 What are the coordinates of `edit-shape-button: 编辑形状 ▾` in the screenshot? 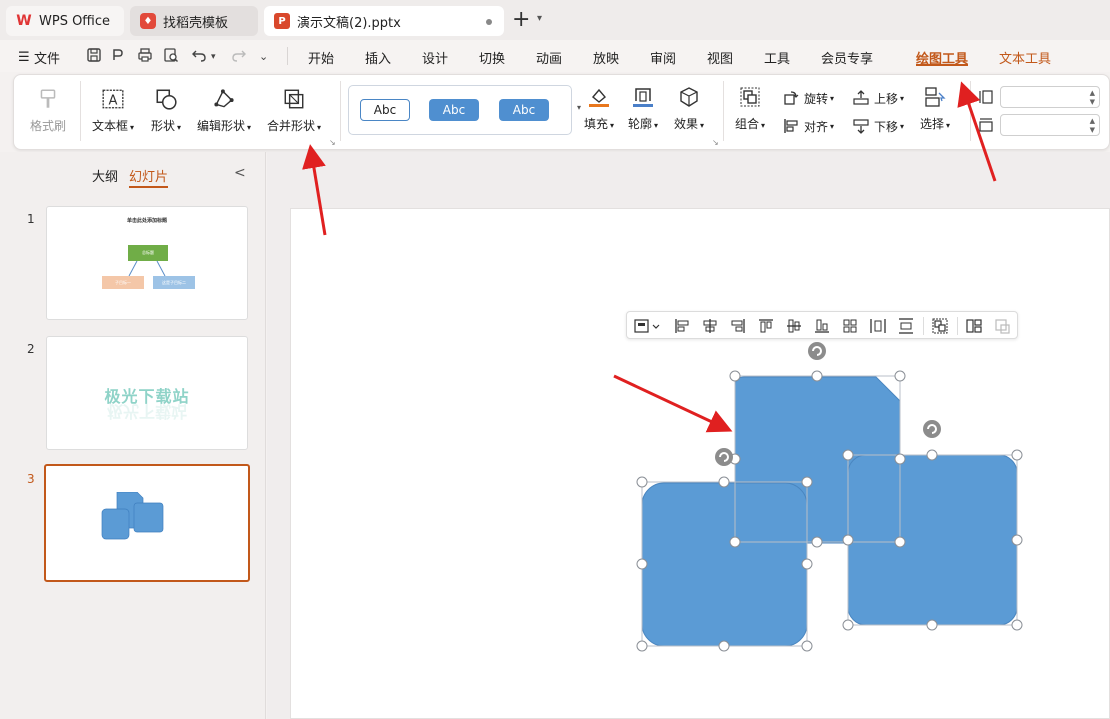 It's located at (224, 110).